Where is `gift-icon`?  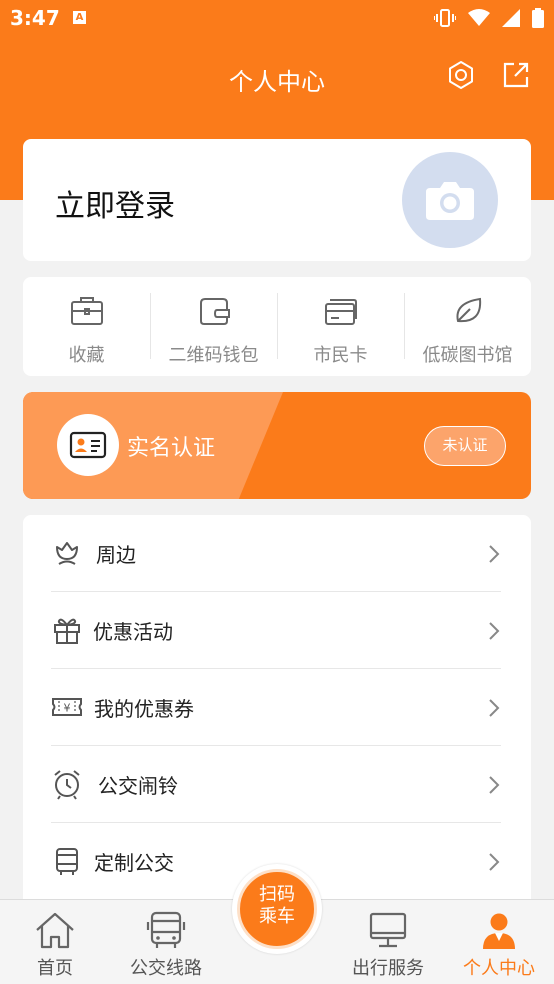
gift-icon is located at coordinates (67, 631).